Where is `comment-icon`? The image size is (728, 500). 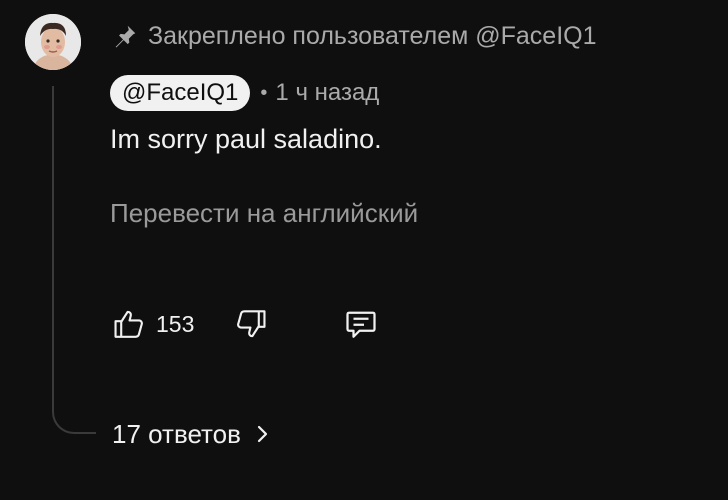
comment-icon is located at coordinates (361, 324).